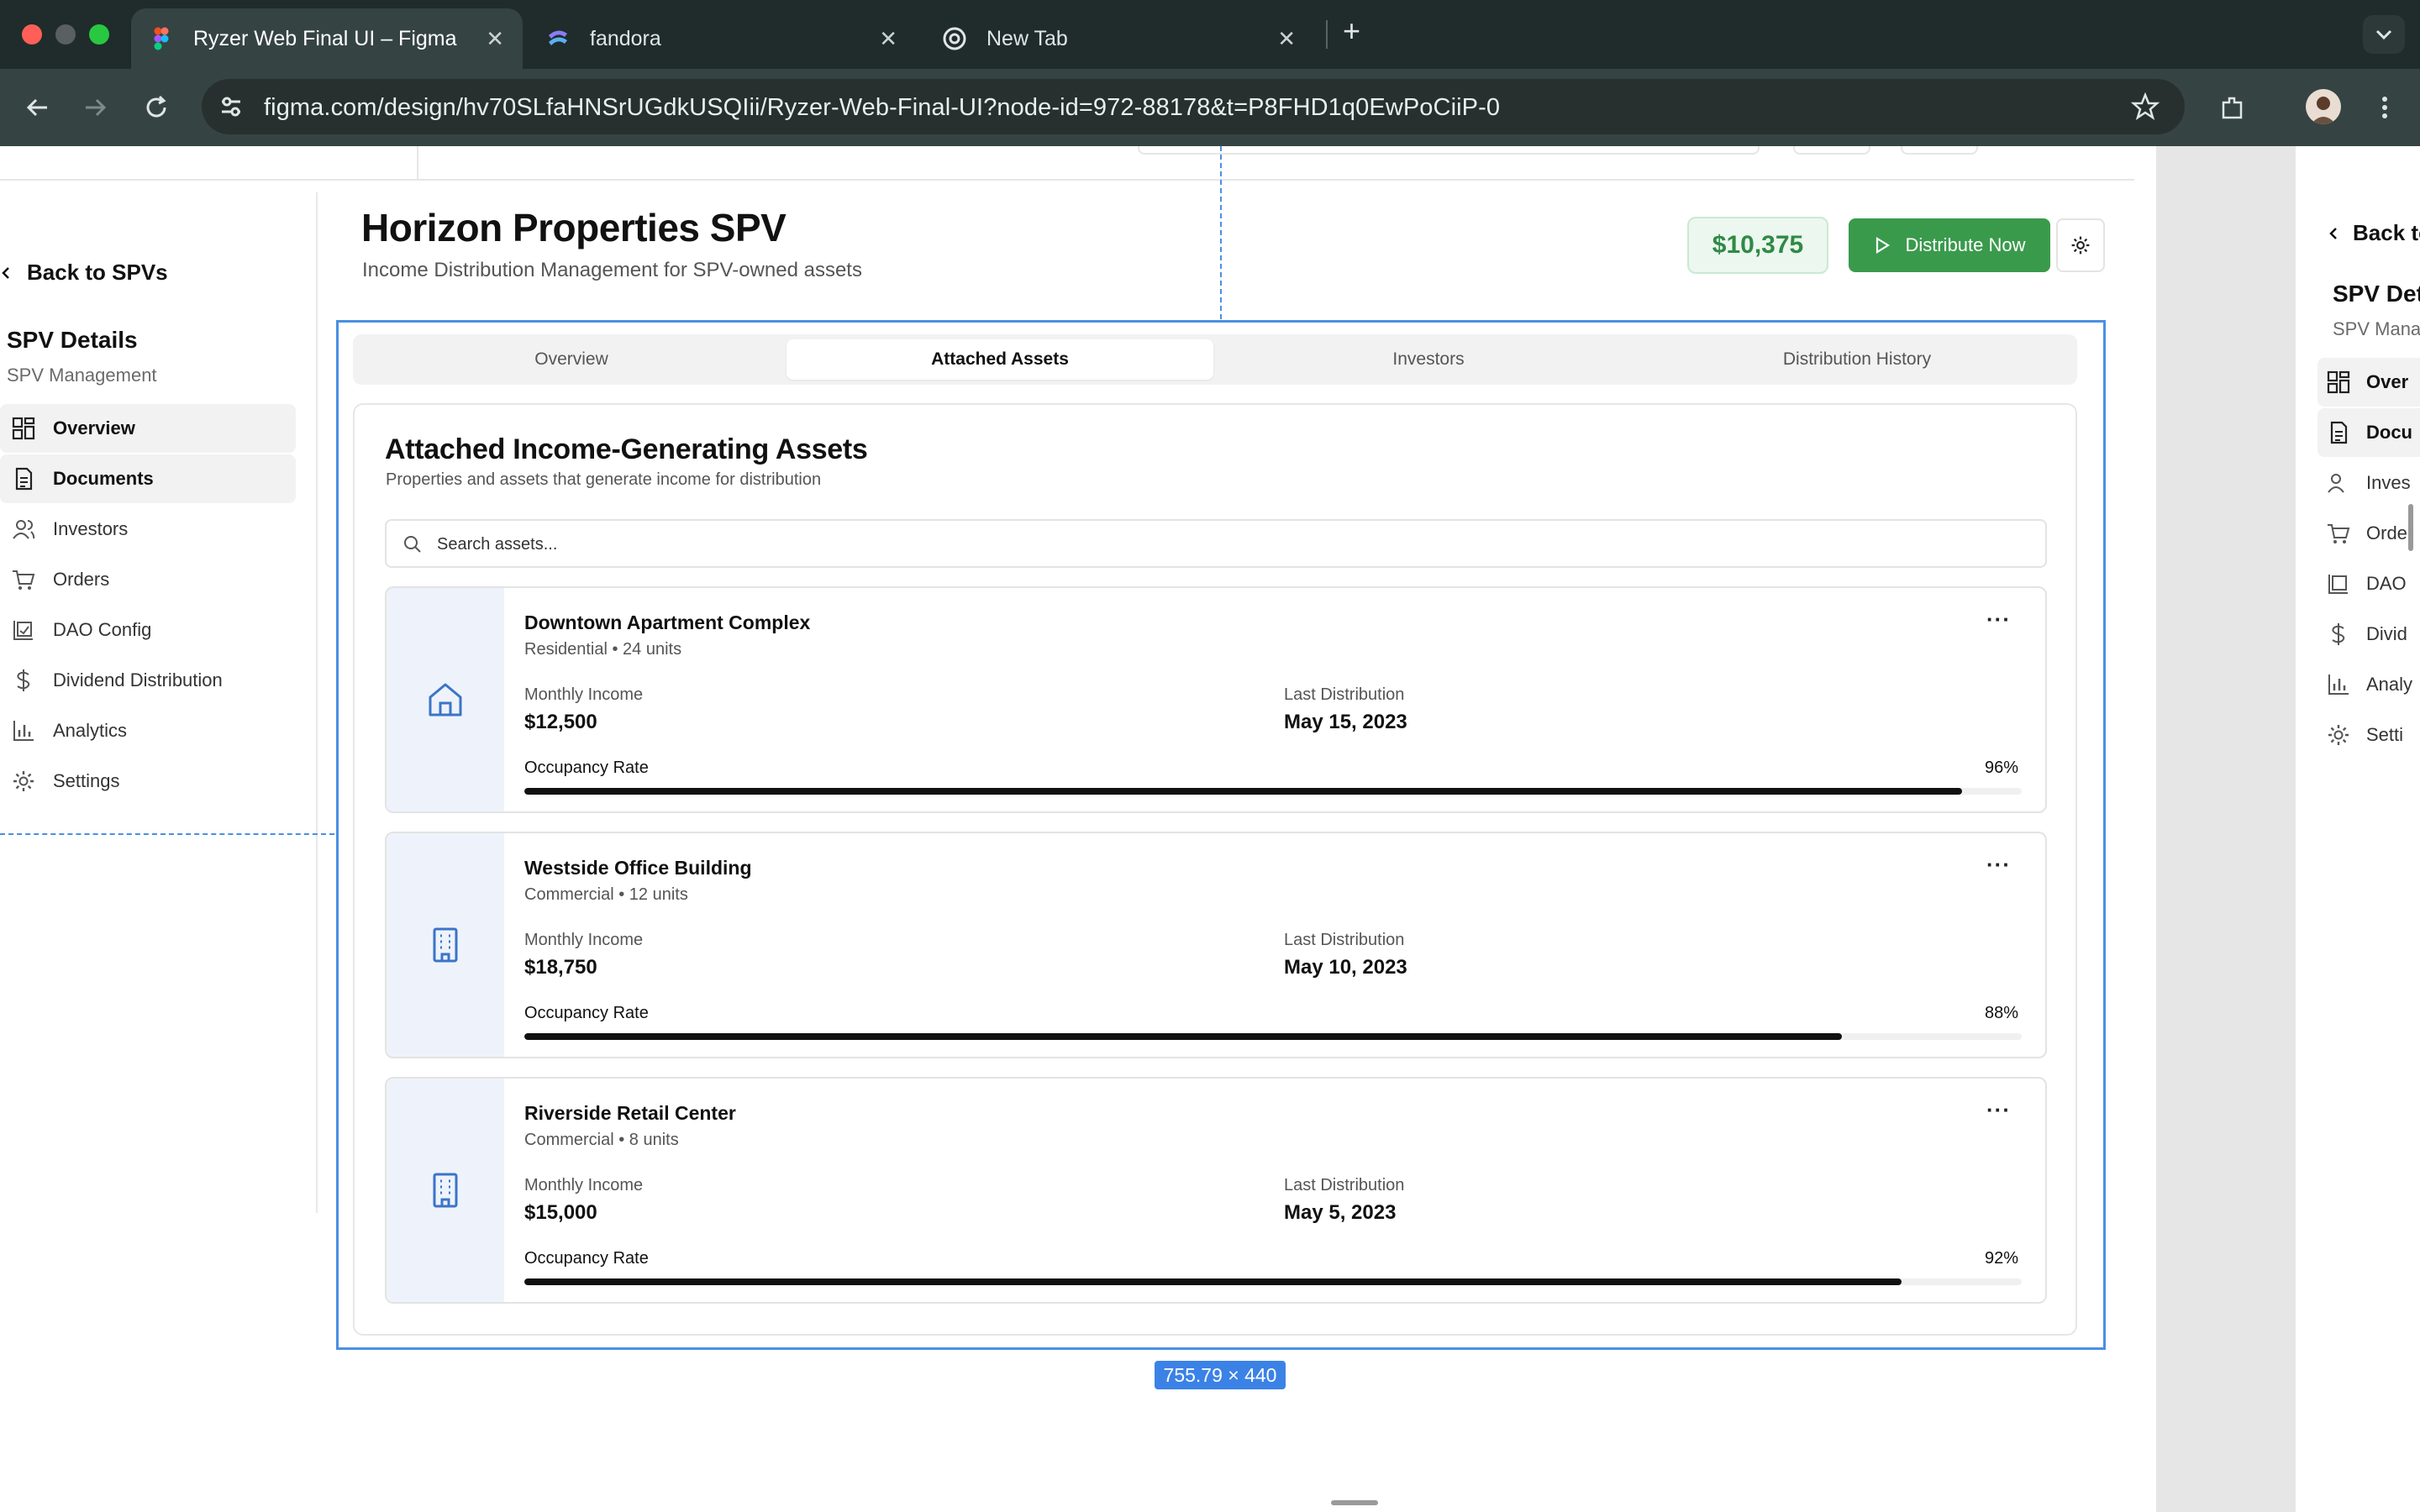  Describe the element at coordinates (2387, 232) in the screenshot. I see `back-label: Back to` at that location.